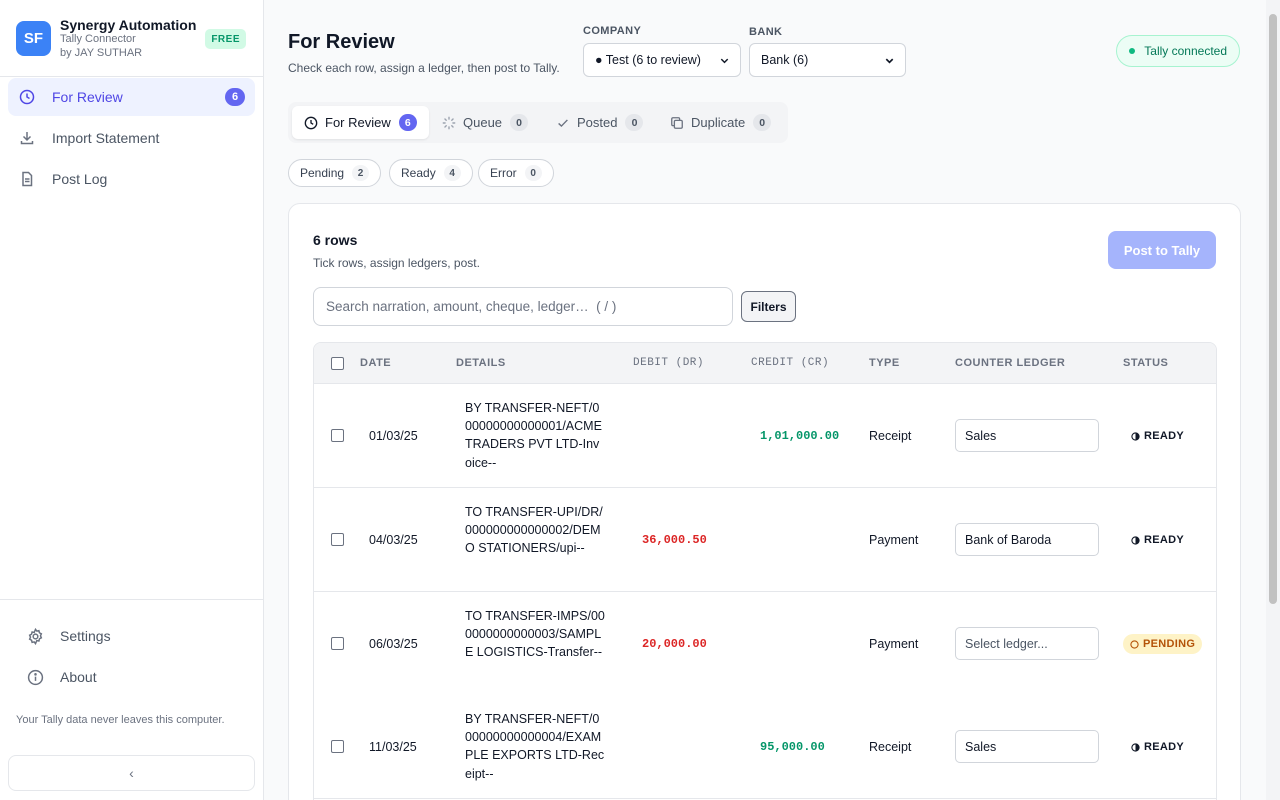  I want to click on copy-icon, so click(677, 123).